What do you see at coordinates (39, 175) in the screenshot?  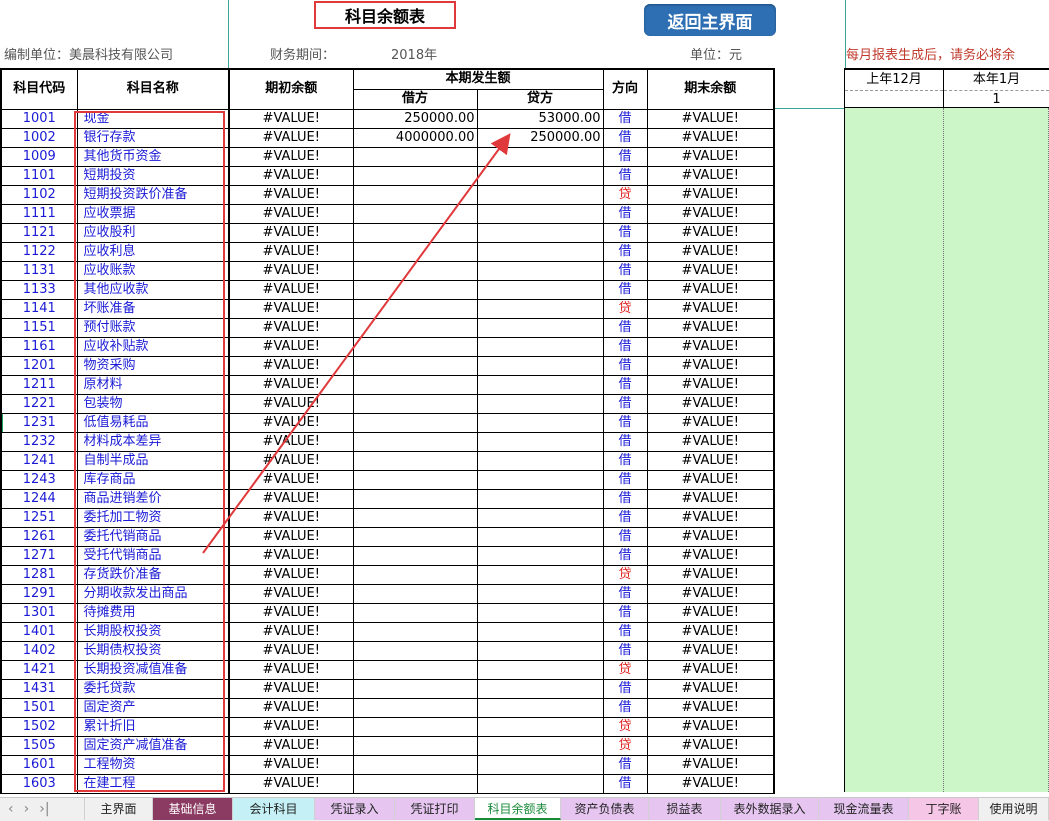 I see `account-code: 1101` at bounding box center [39, 175].